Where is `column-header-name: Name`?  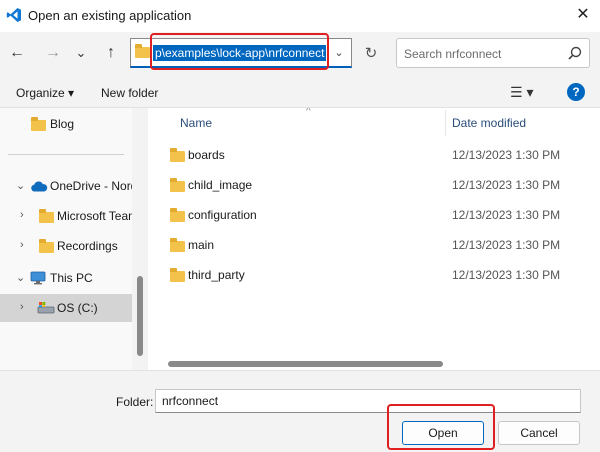
column-header-name: Name is located at coordinates (196, 123).